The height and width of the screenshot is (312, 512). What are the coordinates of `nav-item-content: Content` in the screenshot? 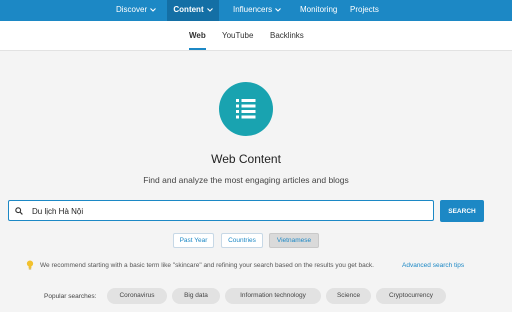 It's located at (193, 10).